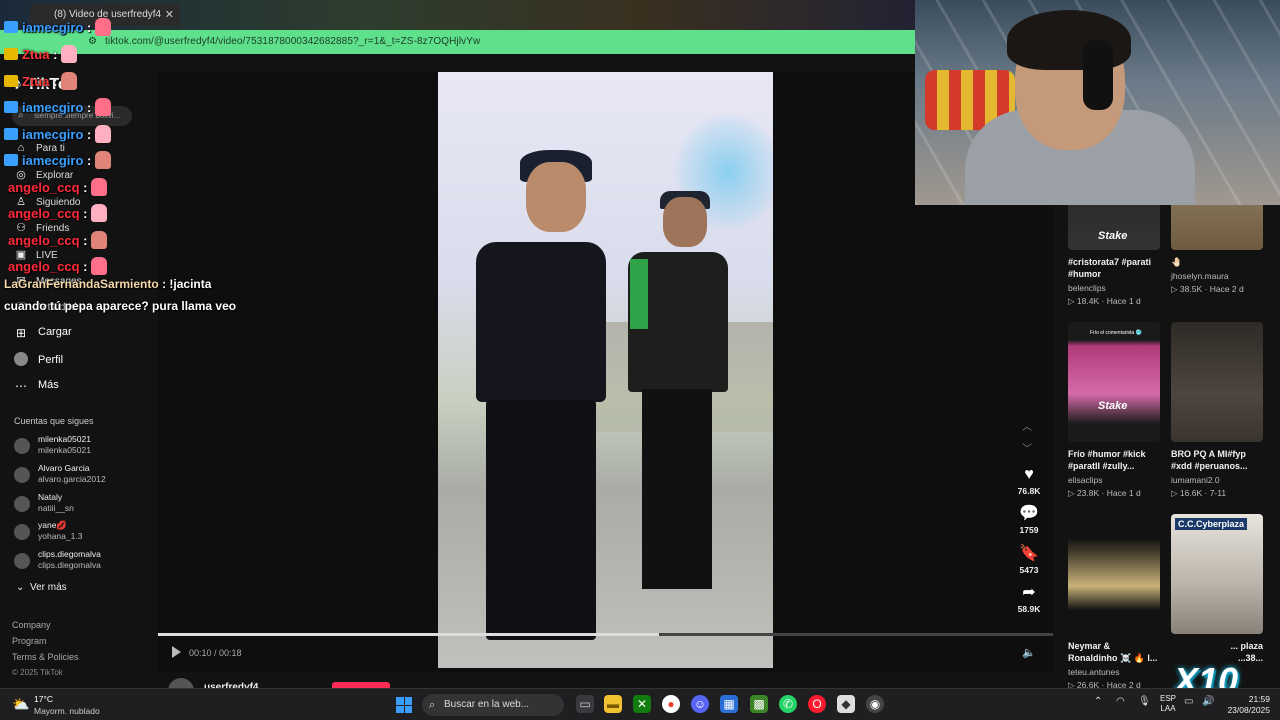 This screenshot has height=720, width=1280. What do you see at coordinates (45, 657) in the screenshot?
I see `footer-terms-link: Terms & Policies` at bounding box center [45, 657].